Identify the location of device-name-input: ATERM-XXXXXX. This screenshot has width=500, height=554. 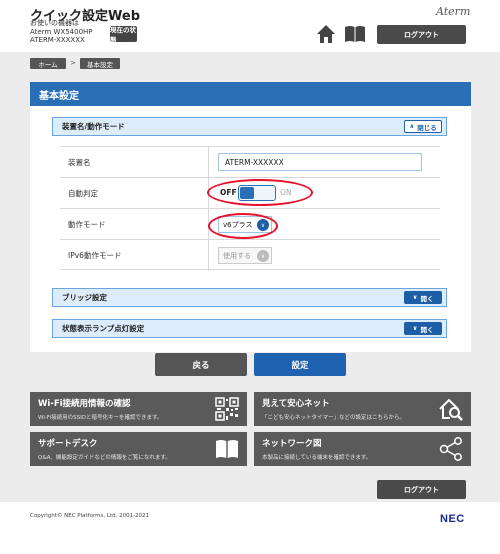
(320, 162).